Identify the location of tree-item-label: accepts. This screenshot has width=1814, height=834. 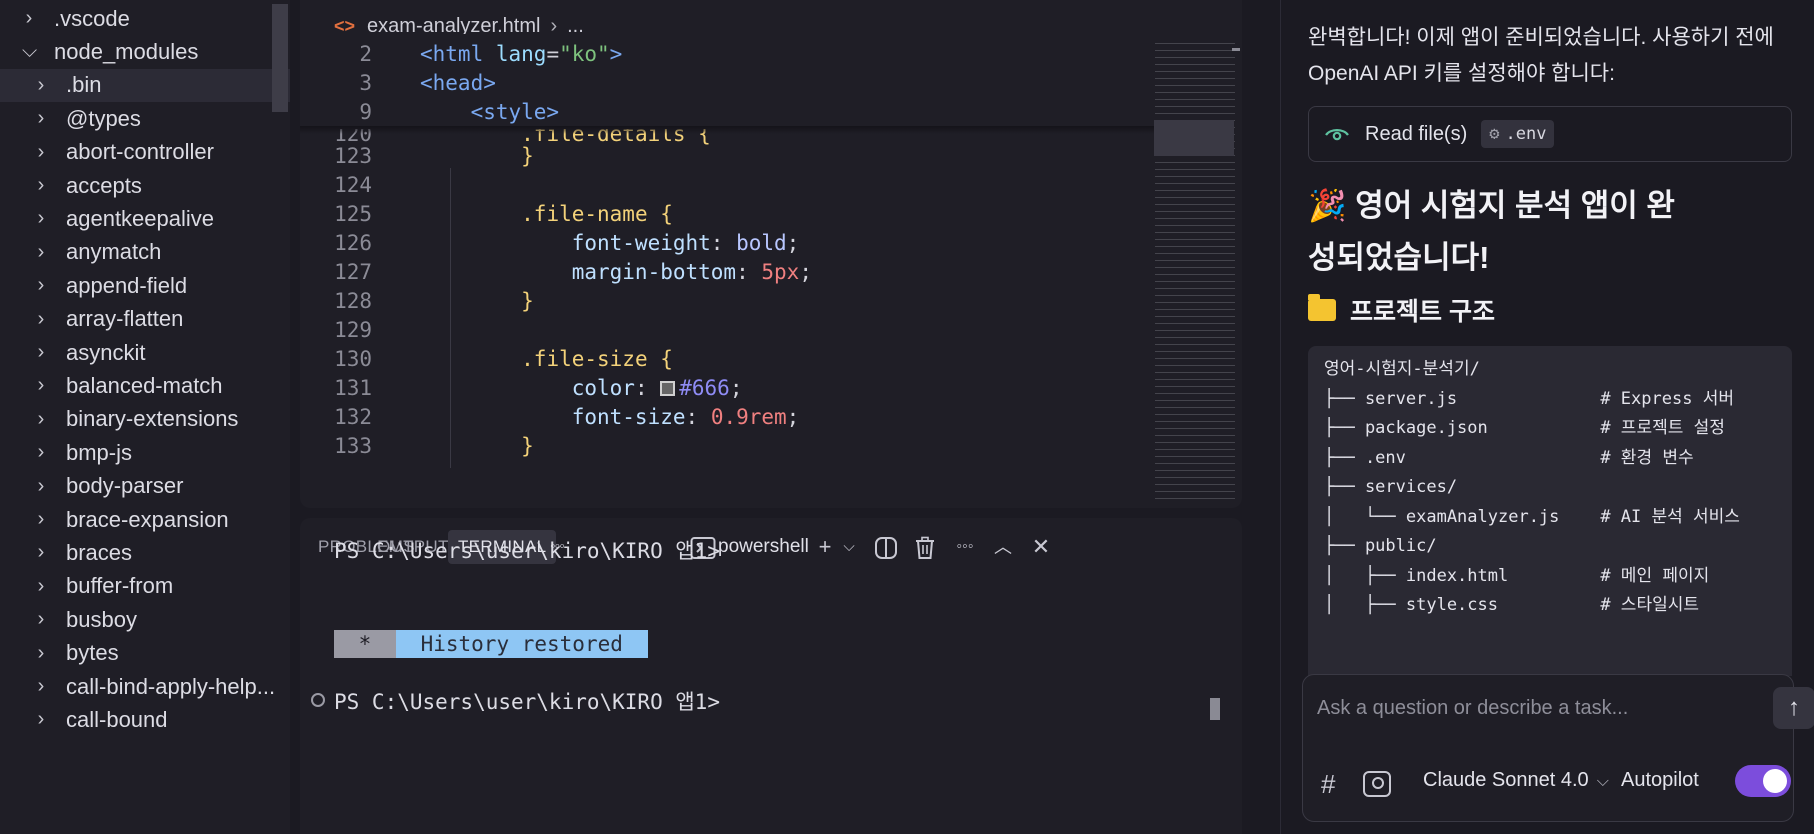
(104, 185).